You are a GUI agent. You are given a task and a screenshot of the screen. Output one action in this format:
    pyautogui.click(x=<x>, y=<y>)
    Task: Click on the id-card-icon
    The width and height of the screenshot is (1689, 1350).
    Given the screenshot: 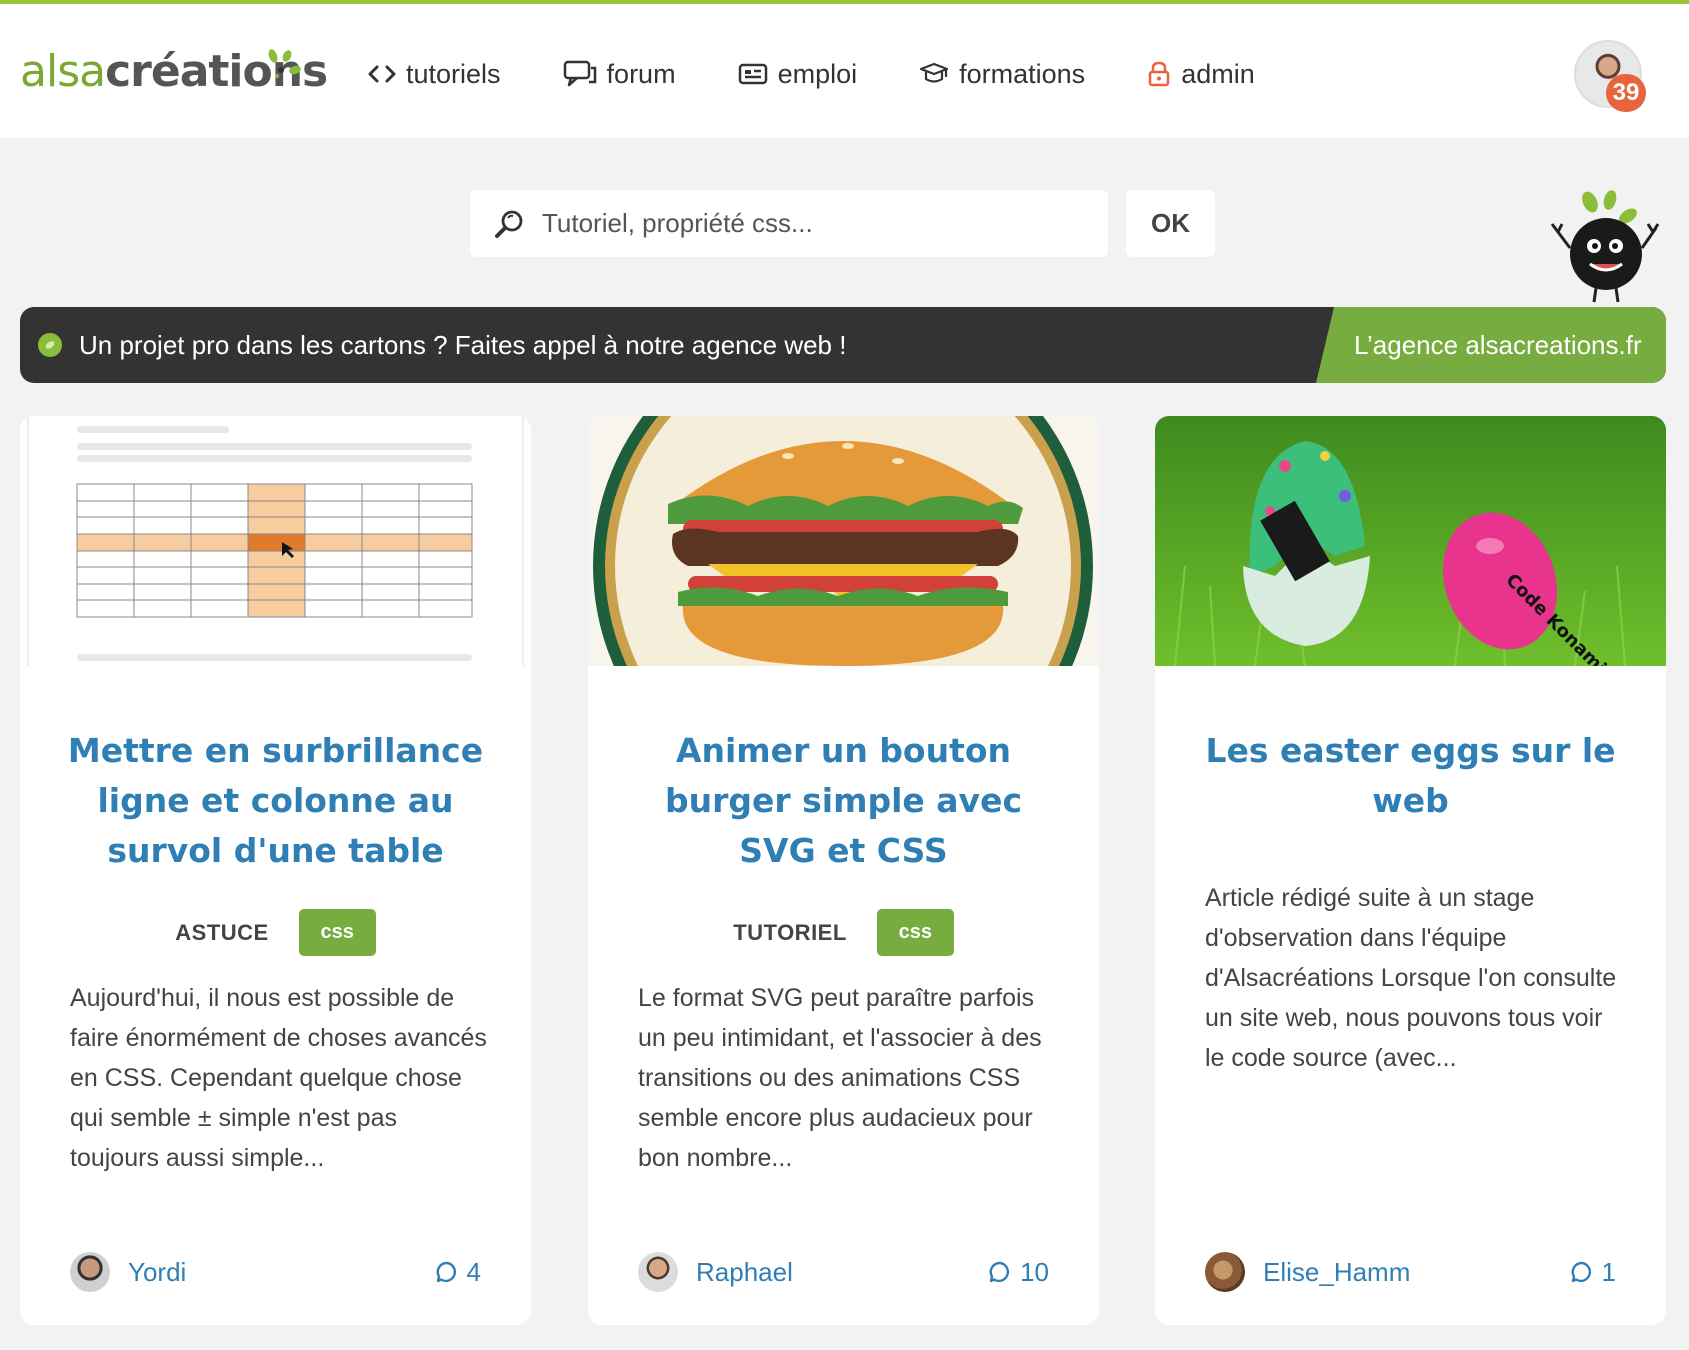 What is the action you would take?
    pyautogui.click(x=752, y=74)
    